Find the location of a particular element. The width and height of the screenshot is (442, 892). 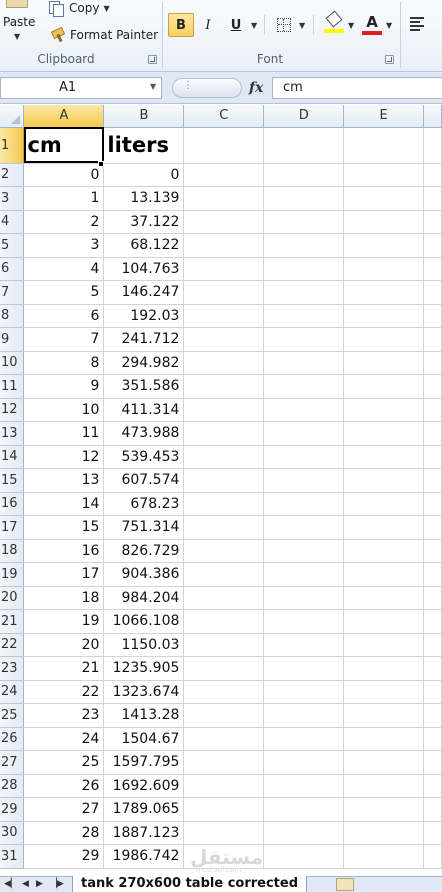

cell-cm: 8 is located at coordinates (64, 363).